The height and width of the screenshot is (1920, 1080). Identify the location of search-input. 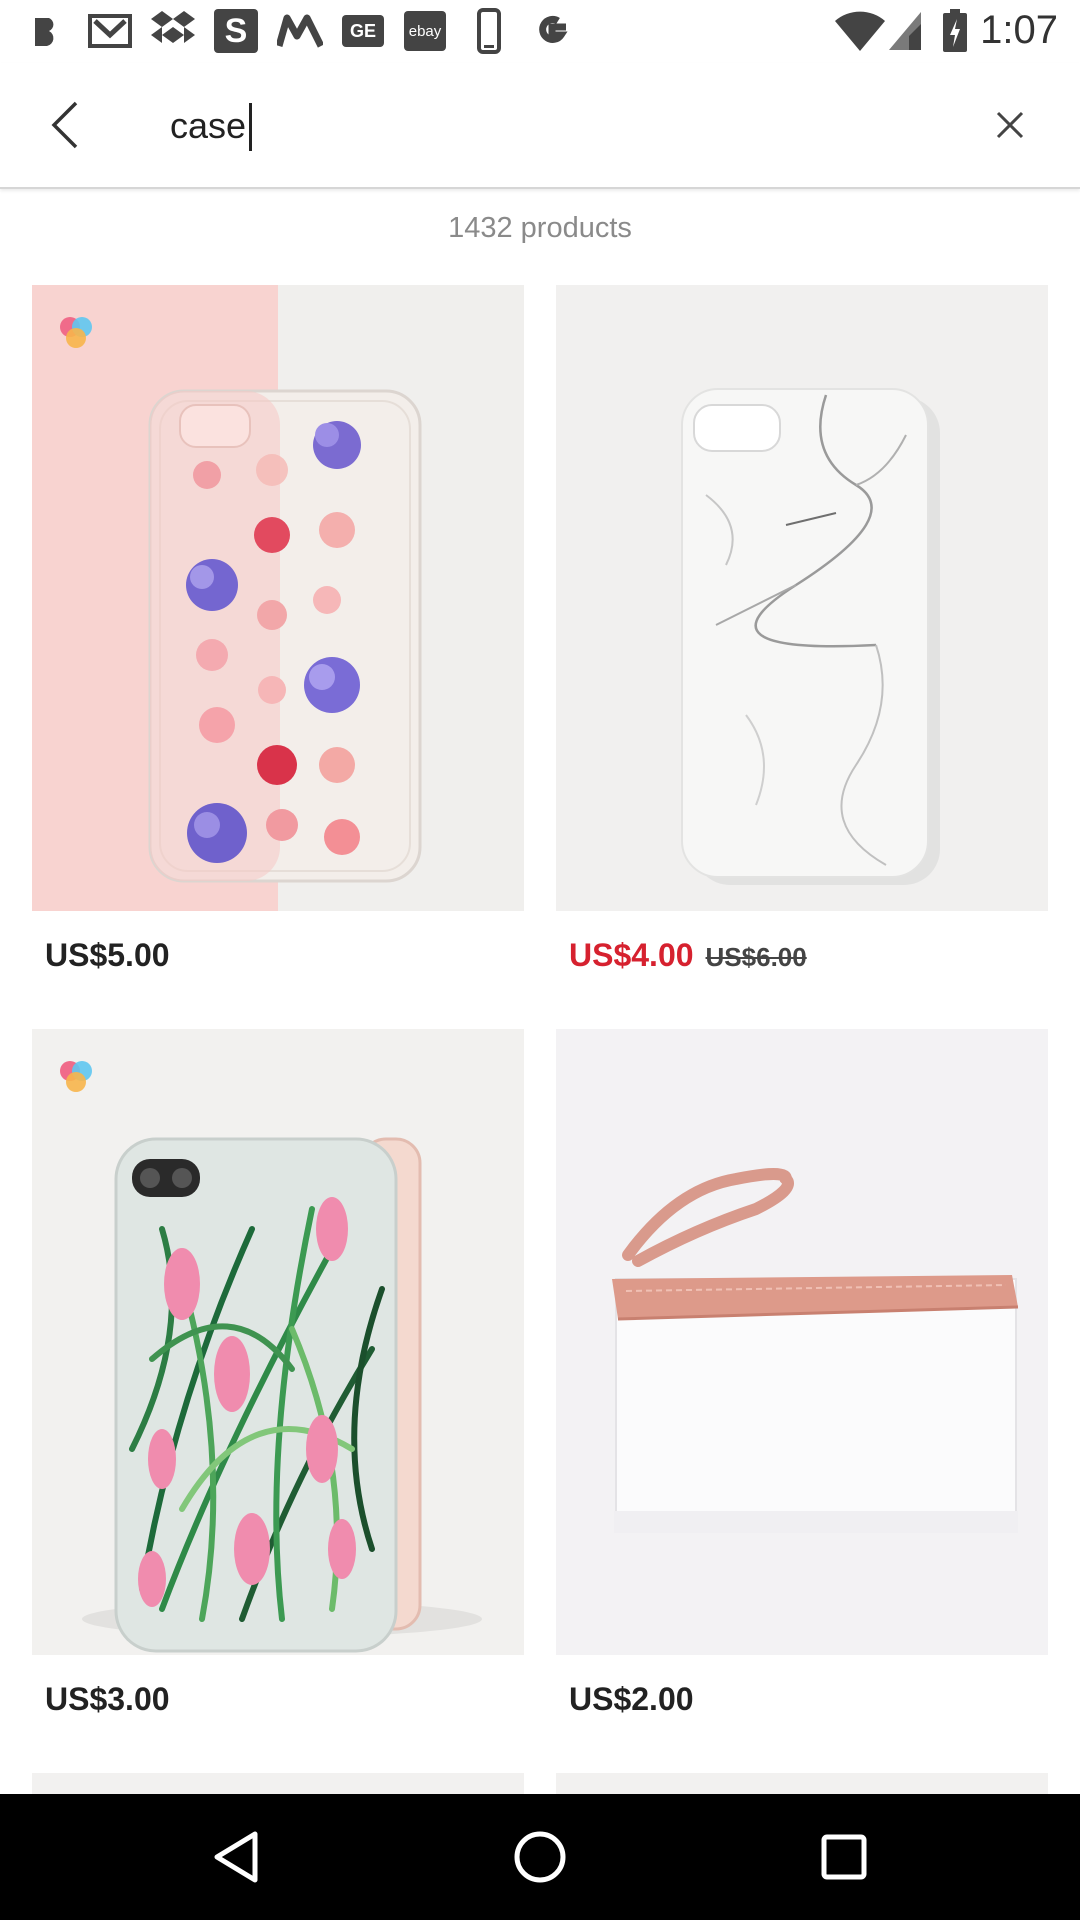
(550, 126).